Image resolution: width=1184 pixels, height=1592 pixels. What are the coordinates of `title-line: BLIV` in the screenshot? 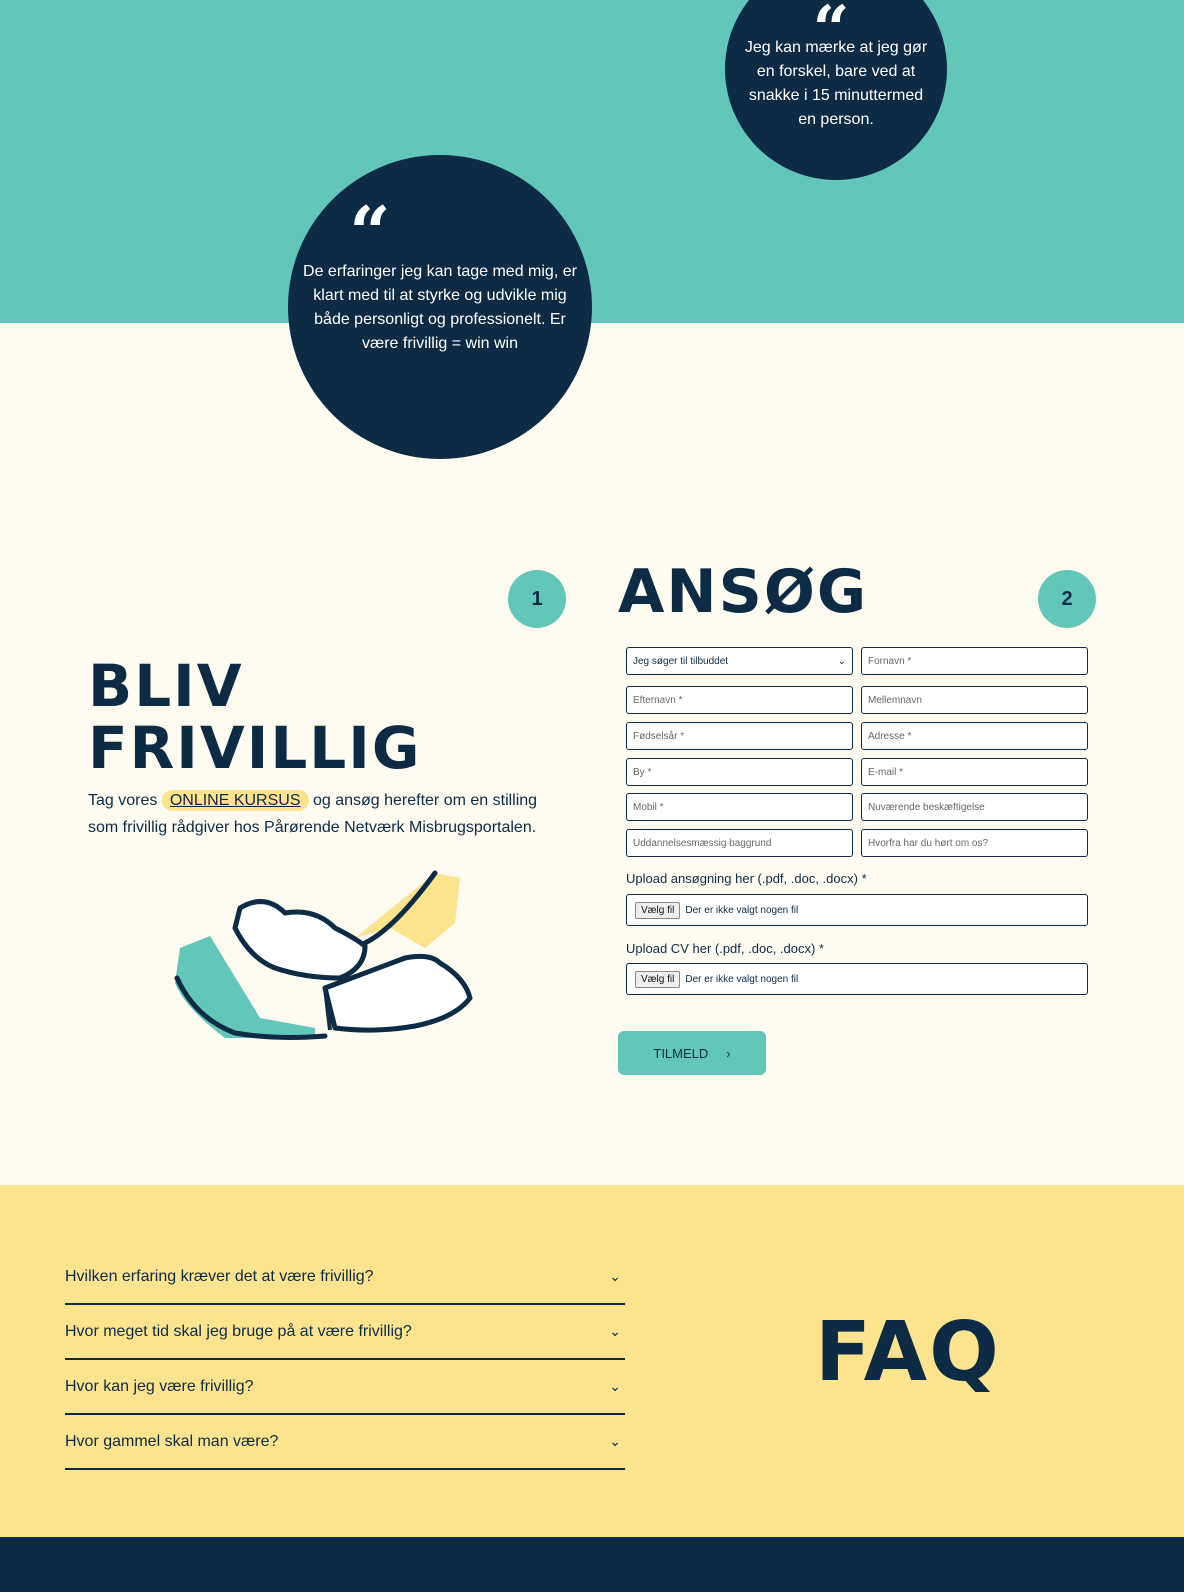 It's located at (166, 686).